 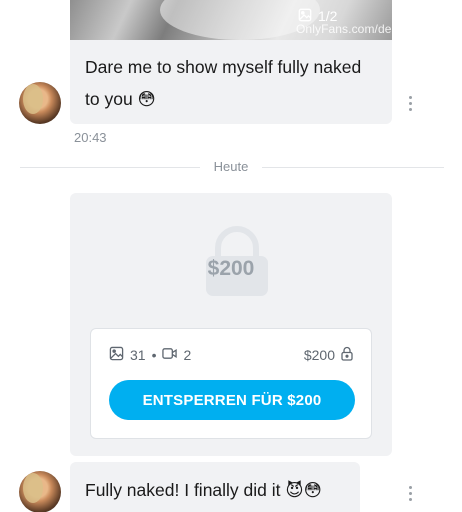 What do you see at coordinates (231, 268) in the screenshot?
I see `lock-price: $200` at bounding box center [231, 268].